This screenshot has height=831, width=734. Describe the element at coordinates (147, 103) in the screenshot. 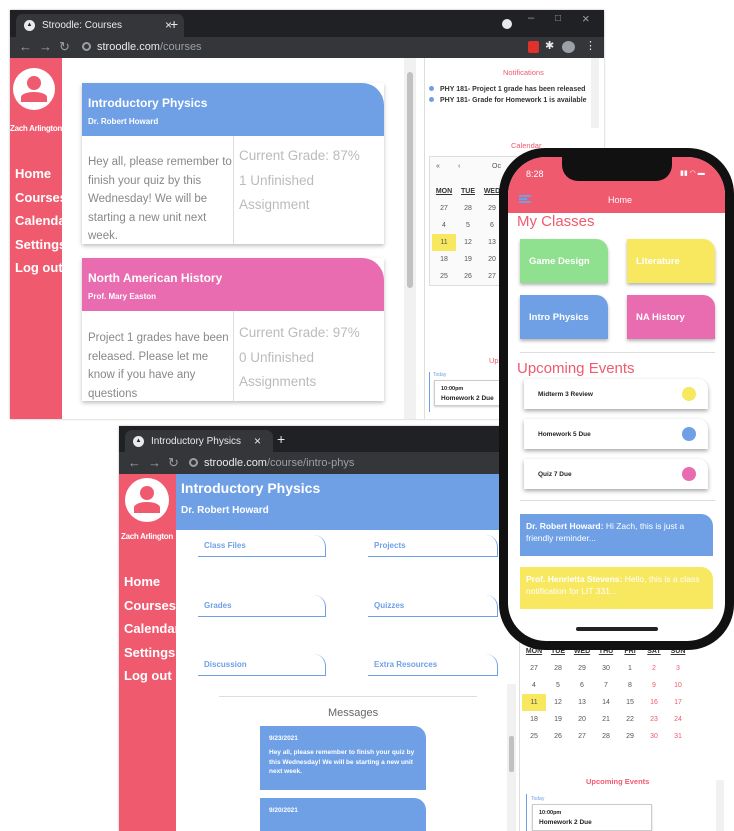

I see `course-title: Introductory Physics` at that location.